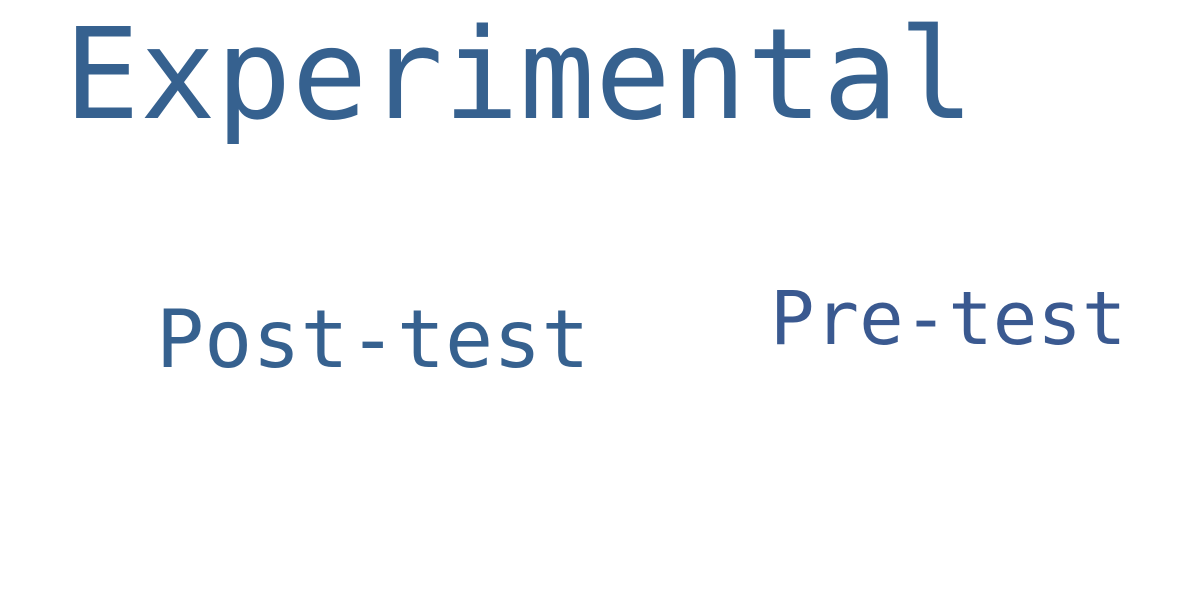 This screenshot has height=600, width=1200. I want to click on word-post-test: Post-test, so click(373, 339).